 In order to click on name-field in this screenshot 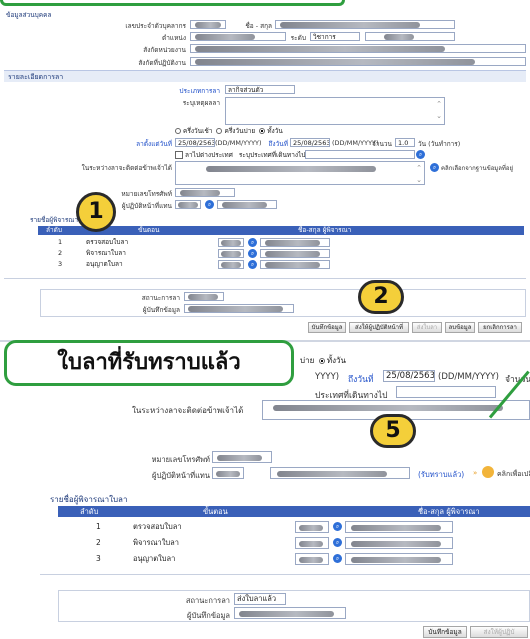, I will do `click(365, 24)`.